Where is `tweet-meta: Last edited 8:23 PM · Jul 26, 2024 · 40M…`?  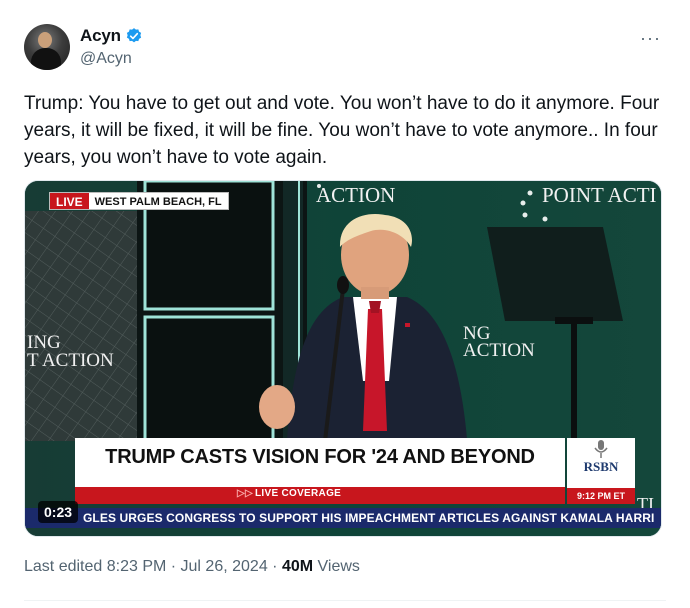
tweet-meta: Last edited 8:23 PM · Jul 26, 2024 · 40M… is located at coordinates (192, 567).